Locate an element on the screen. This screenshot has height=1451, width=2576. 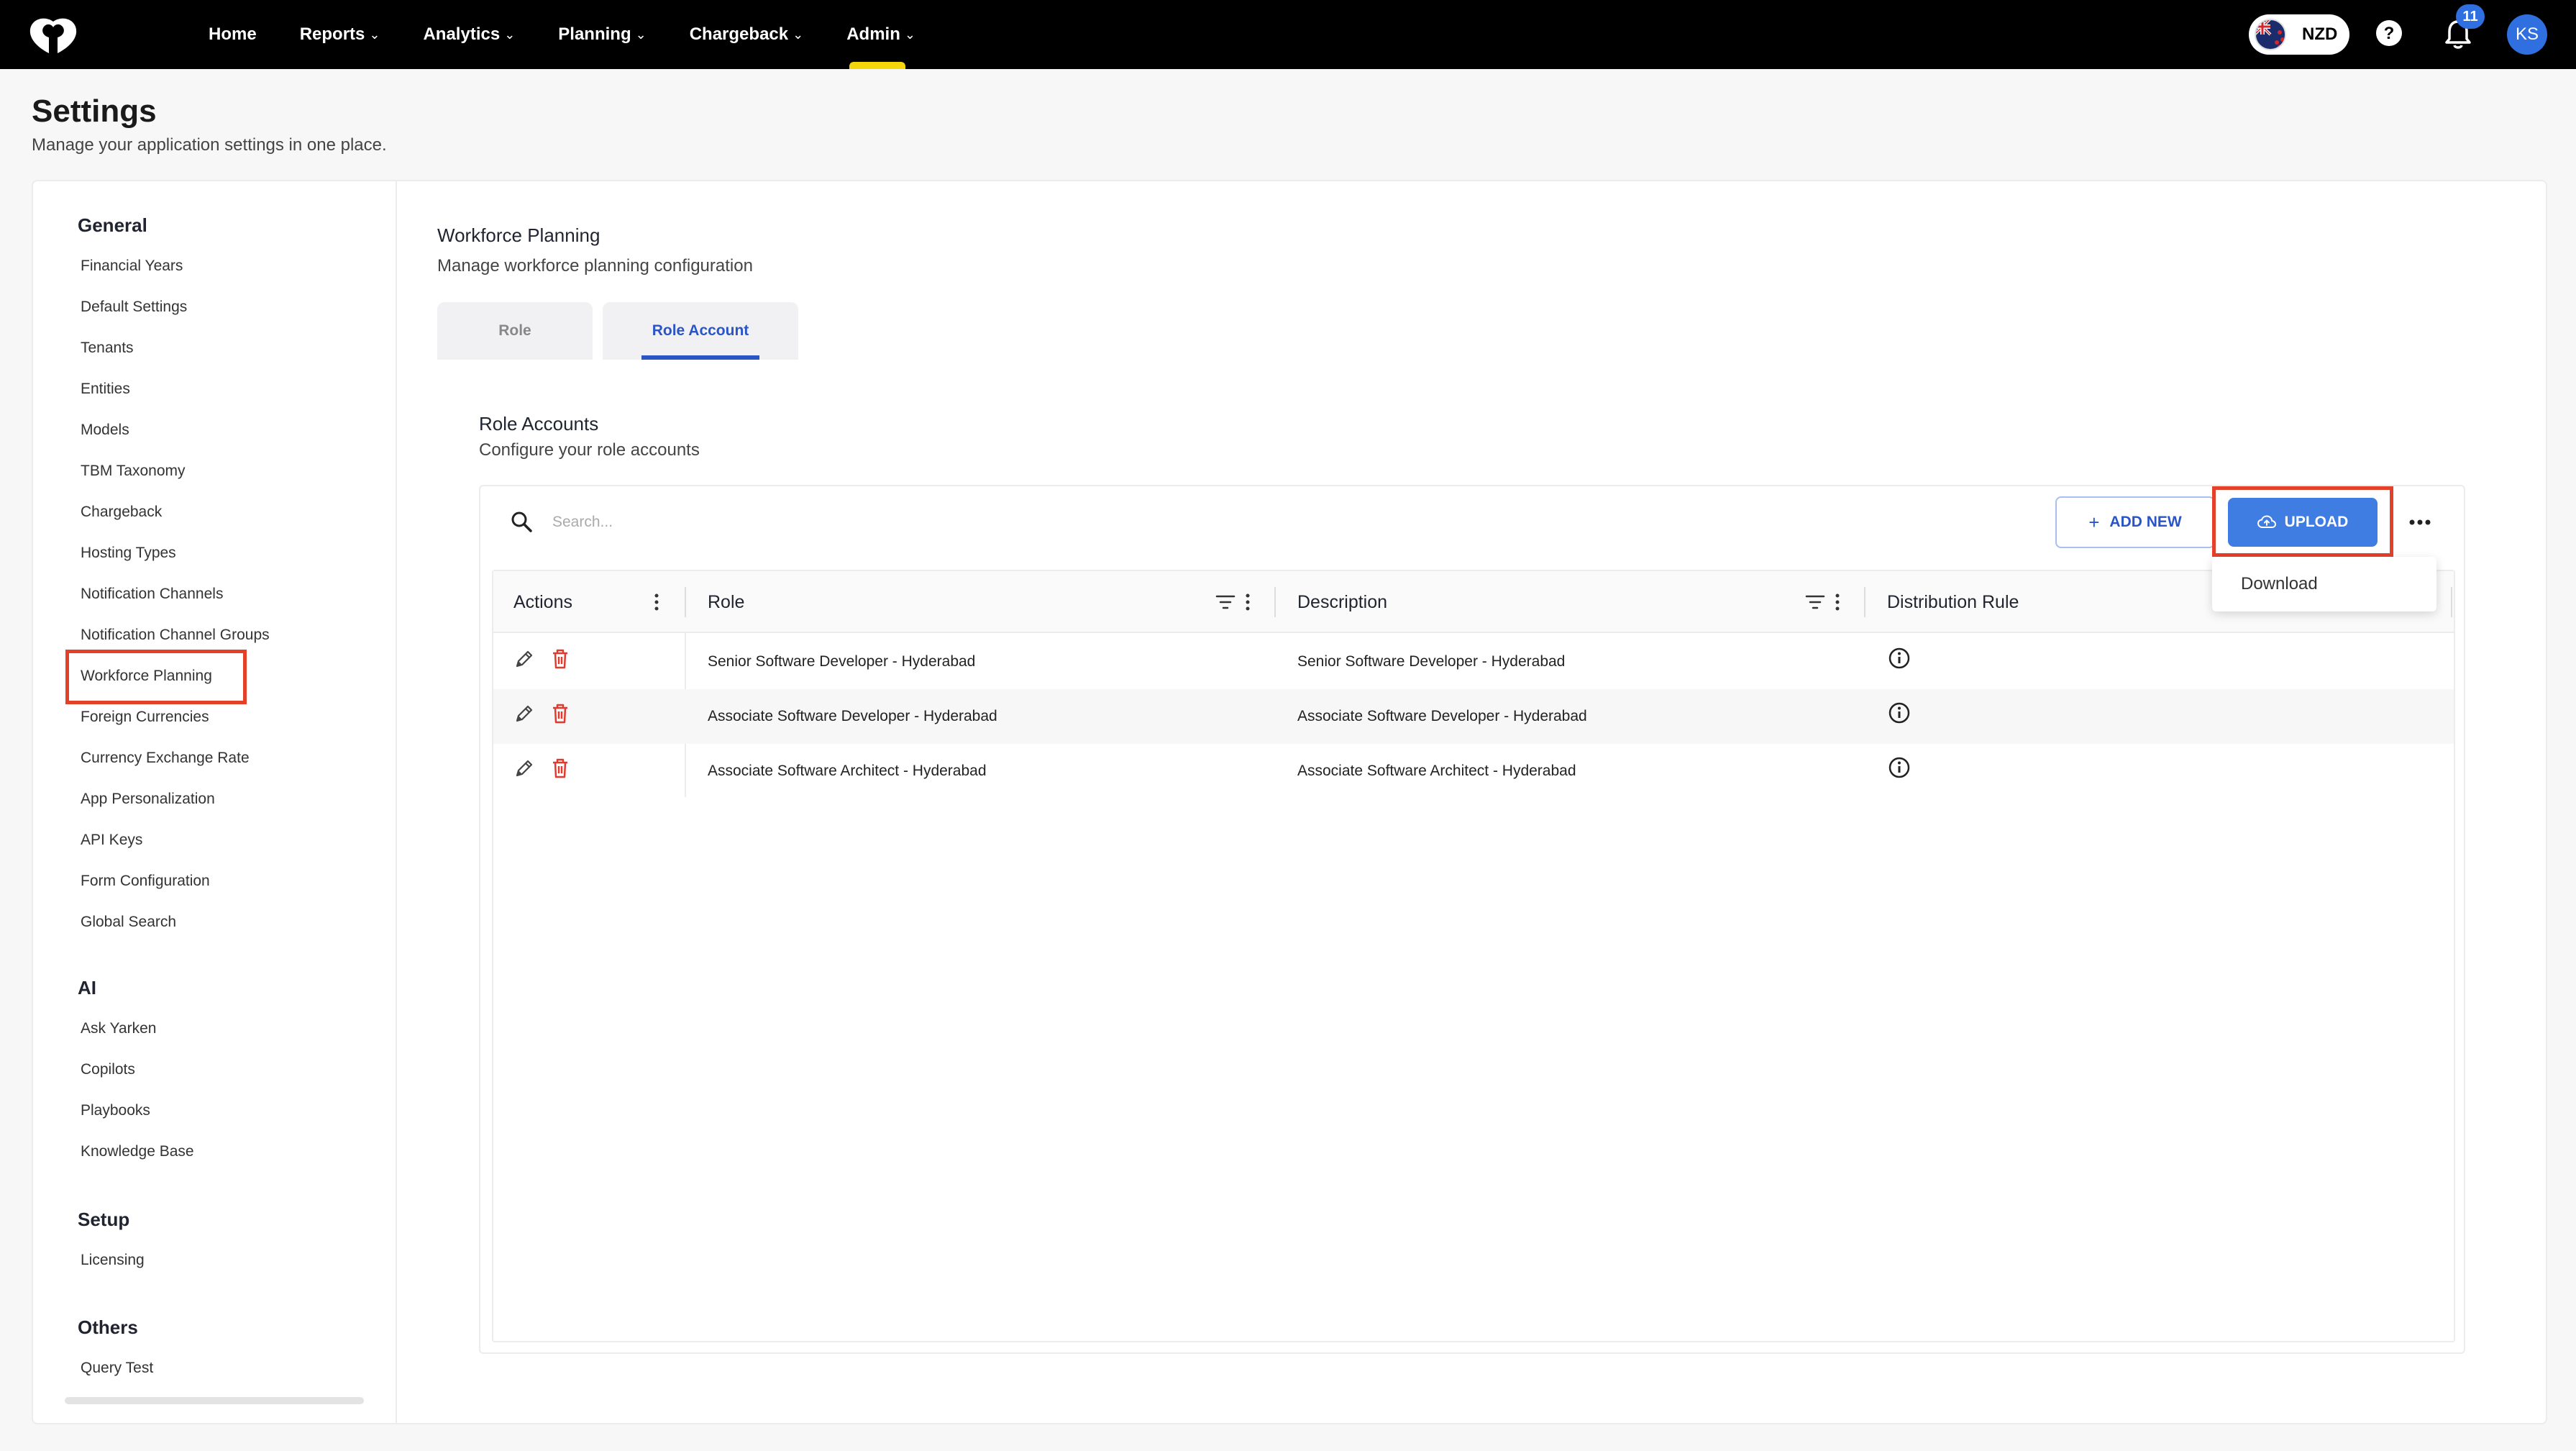
nav-reports: Reports ⌄ is located at coordinates (340, 34).